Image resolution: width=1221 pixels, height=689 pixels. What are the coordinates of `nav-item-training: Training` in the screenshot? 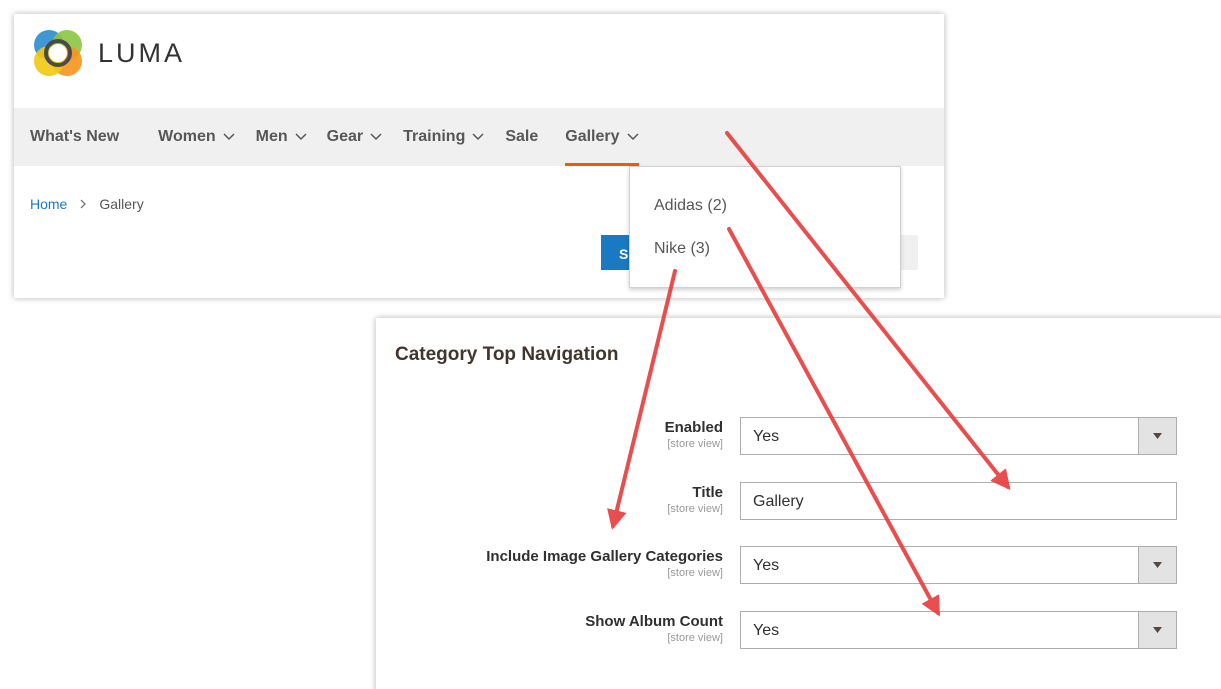 It's located at (443, 137).